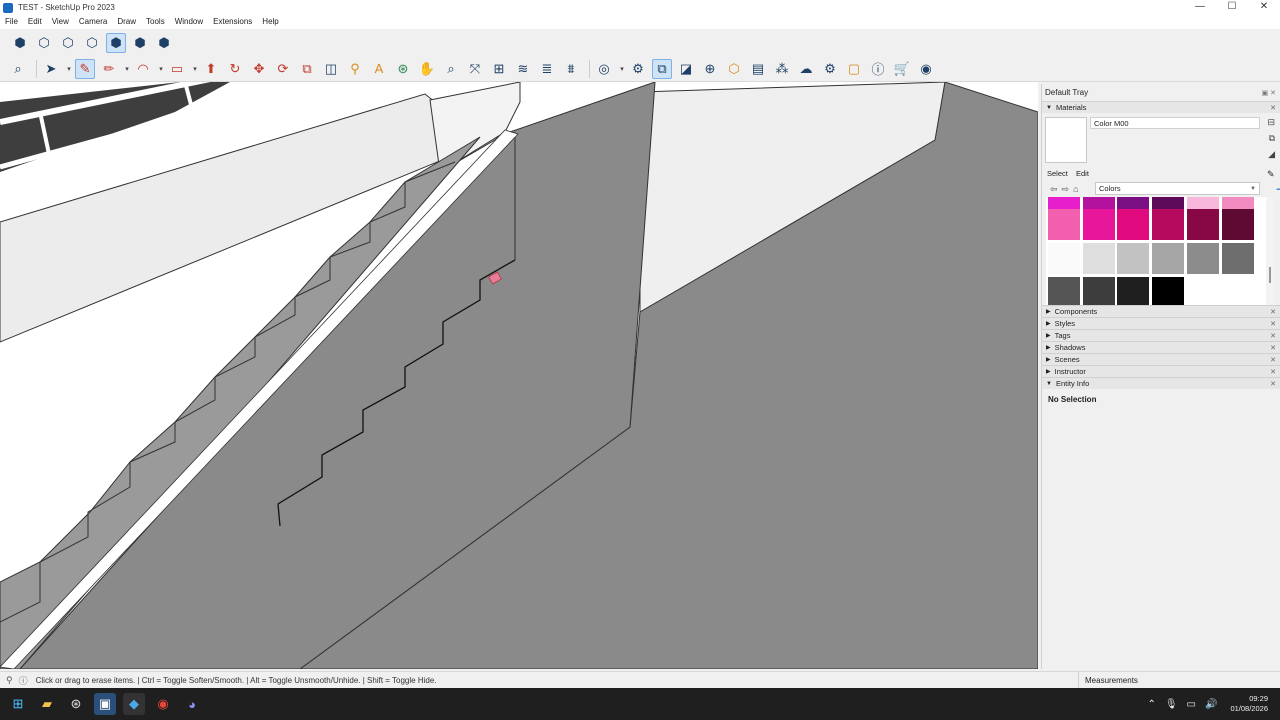 The width and height of the screenshot is (1280, 720). I want to click on solid-tools-icon: ⬡, so click(734, 69).